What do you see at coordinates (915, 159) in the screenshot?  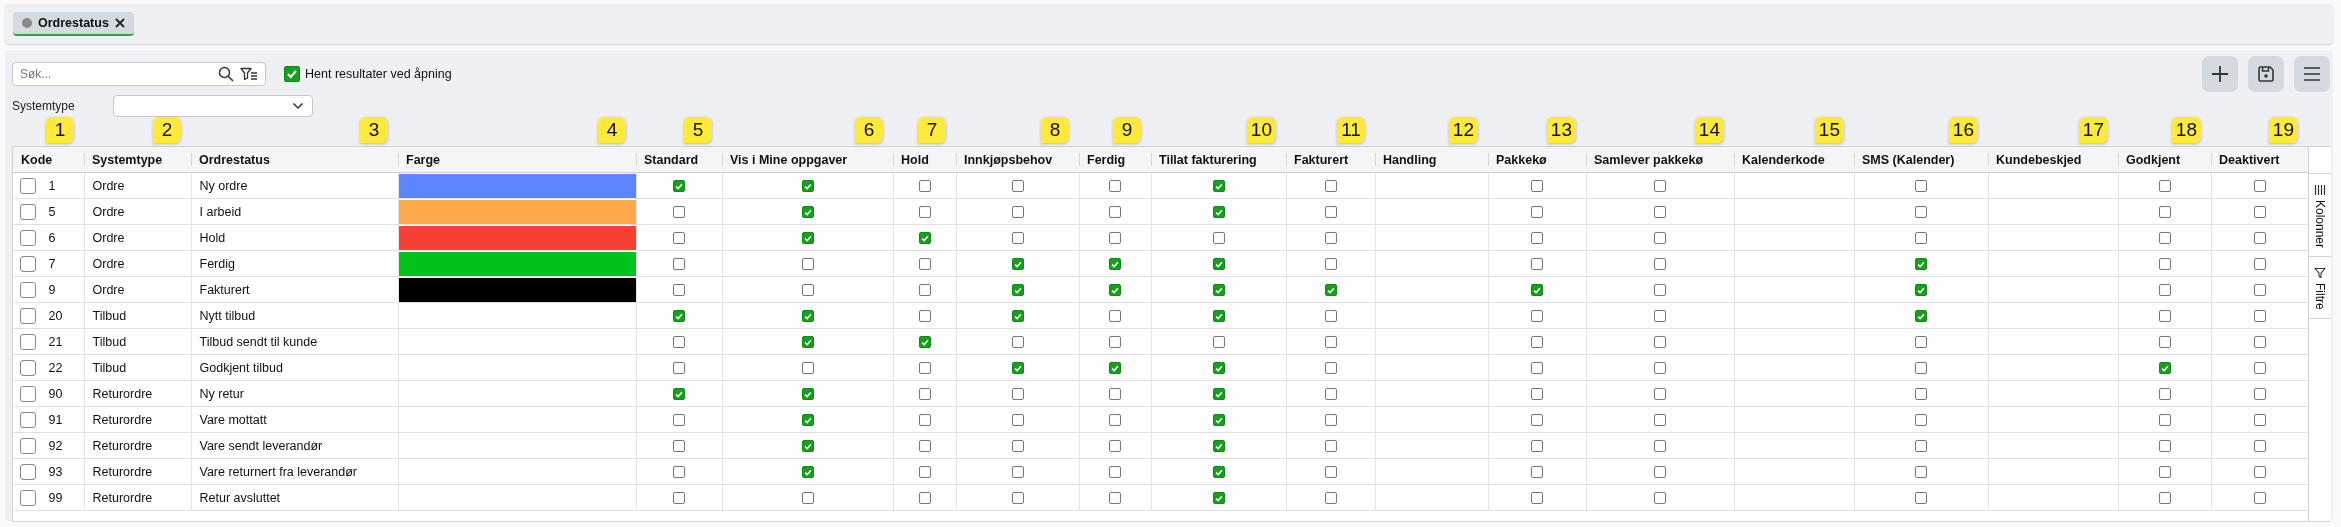 I see `column-header: Hold` at bounding box center [915, 159].